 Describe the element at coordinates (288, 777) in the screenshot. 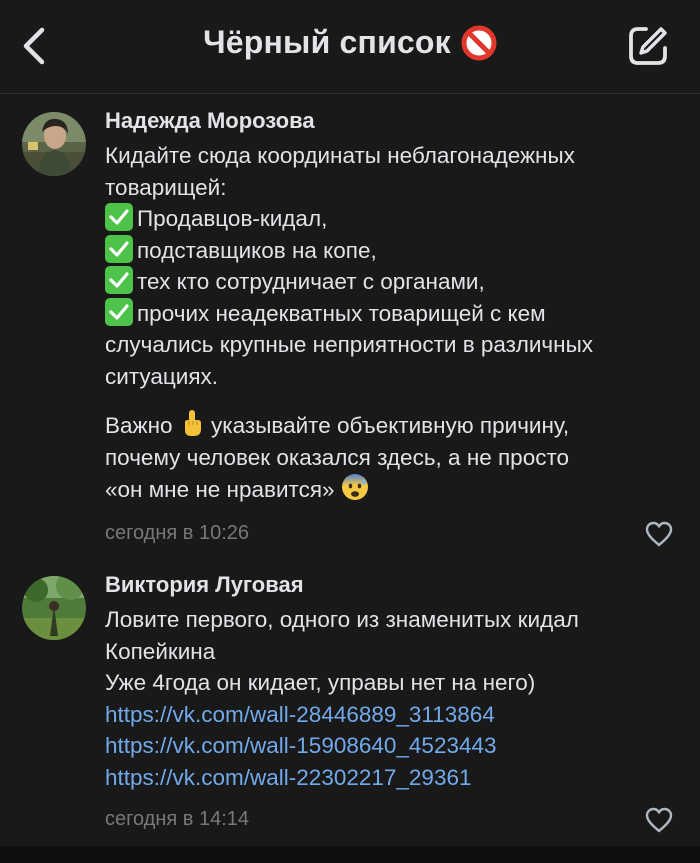

I see `post-link: https://vk.com/wall-22302217_29361` at that location.